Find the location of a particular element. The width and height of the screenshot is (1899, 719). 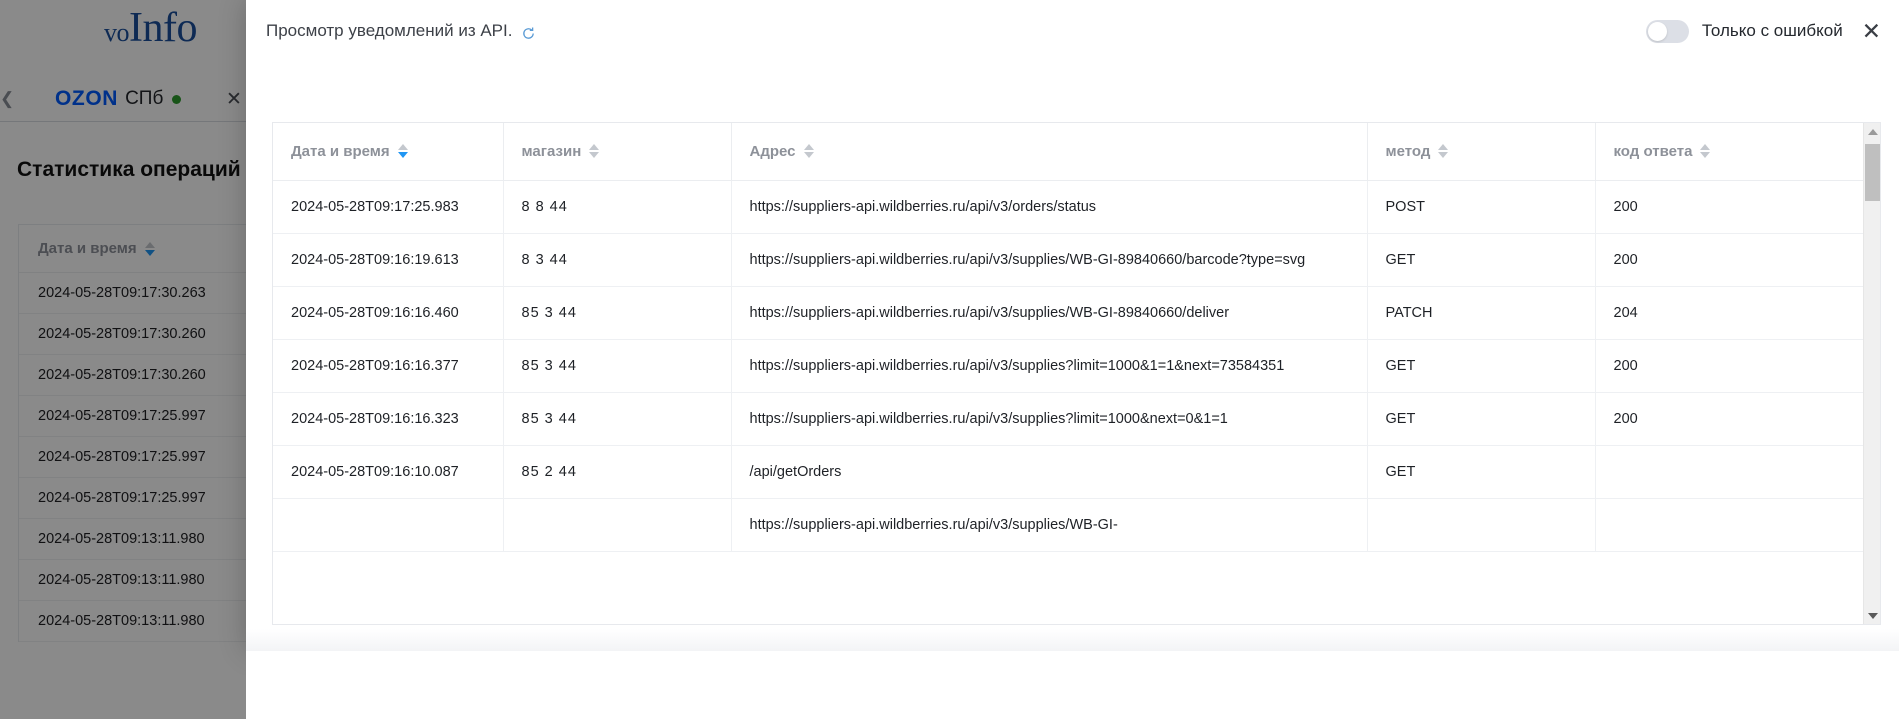

column-header-label: метод is located at coordinates (1408, 151).